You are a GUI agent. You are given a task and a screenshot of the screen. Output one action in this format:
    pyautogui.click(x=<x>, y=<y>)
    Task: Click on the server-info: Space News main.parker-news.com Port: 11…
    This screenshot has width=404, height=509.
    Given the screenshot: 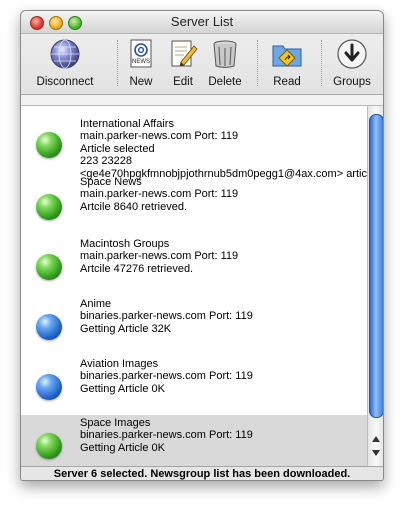 What is the action you would take?
    pyautogui.click(x=159, y=194)
    